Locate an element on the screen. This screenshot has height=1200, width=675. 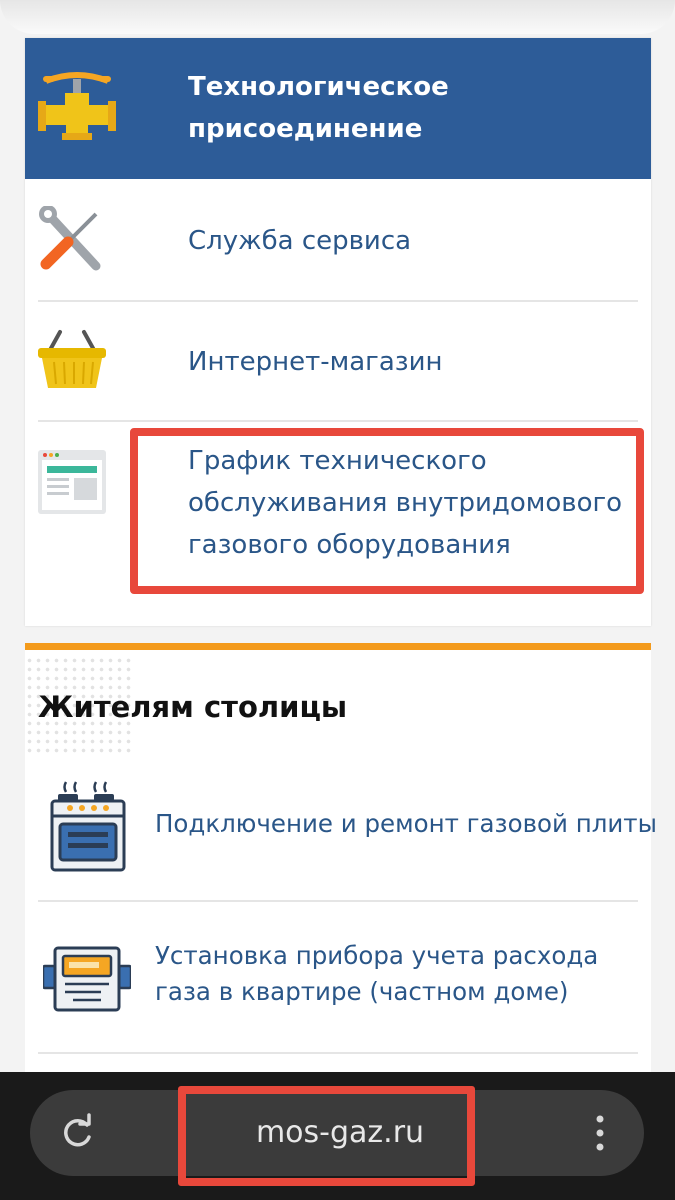
service-item-label: Подключение и ремонт газовой плиты is located at coordinates (406, 823).